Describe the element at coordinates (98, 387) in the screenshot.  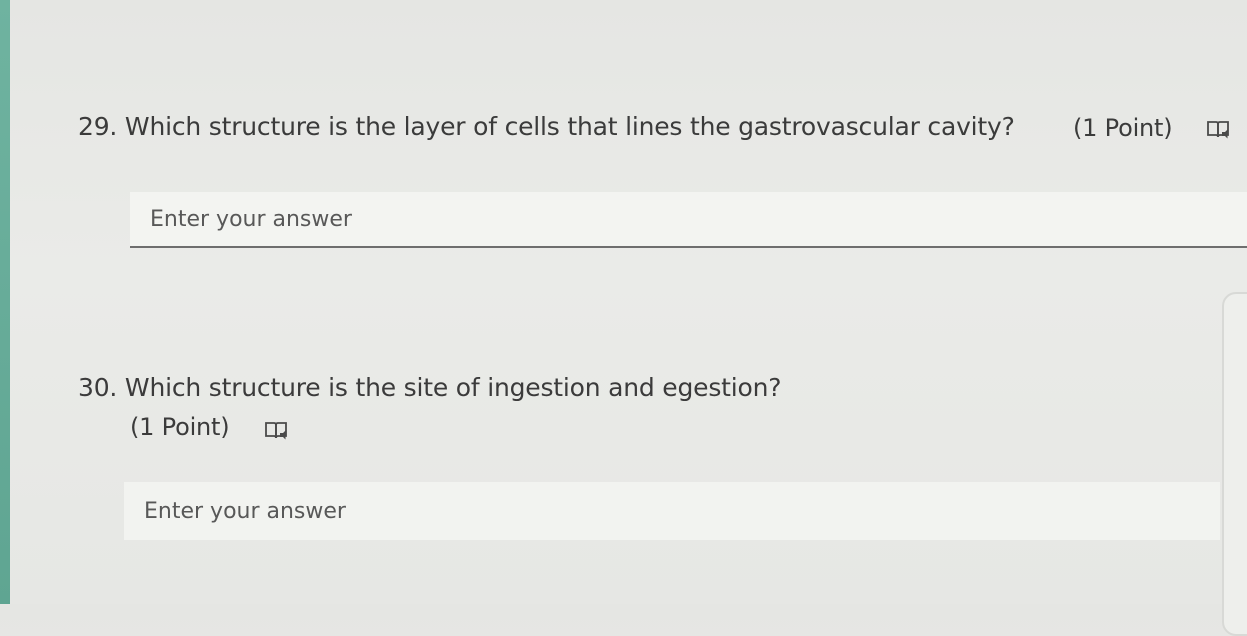
I see `question-30-number: 30.` at that location.